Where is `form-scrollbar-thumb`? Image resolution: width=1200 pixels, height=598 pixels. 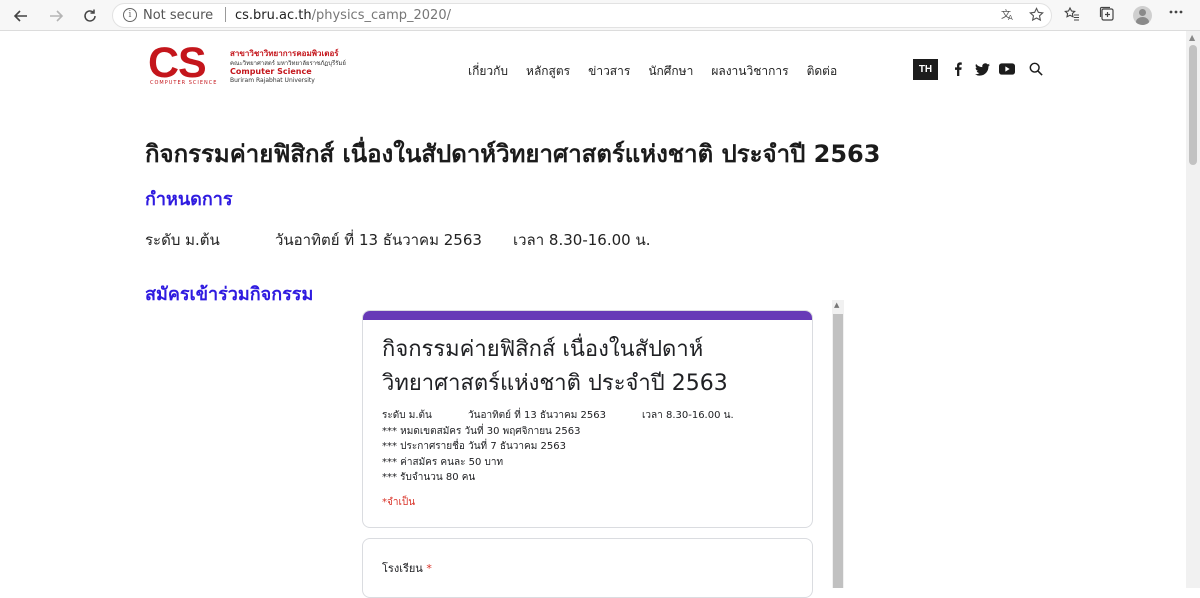 form-scrollbar-thumb is located at coordinates (838, 451).